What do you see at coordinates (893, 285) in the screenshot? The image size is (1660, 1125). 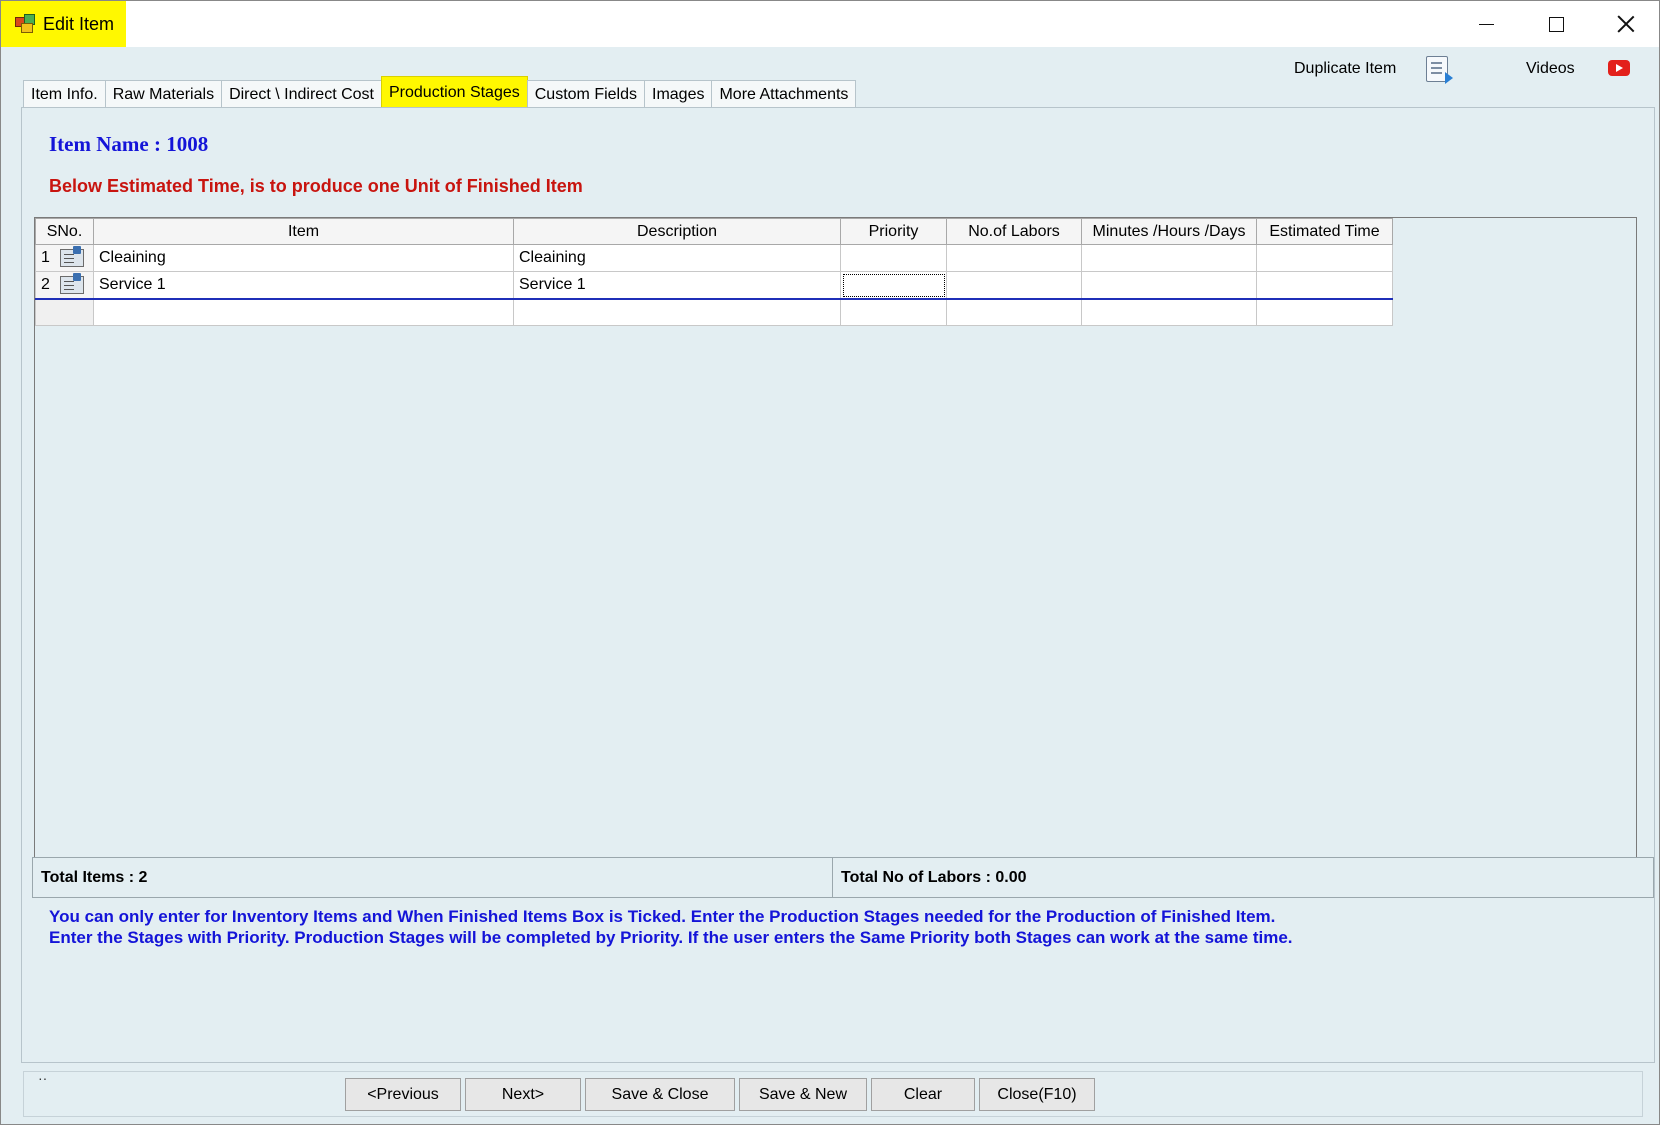 I see `cell-priority-focused` at bounding box center [893, 285].